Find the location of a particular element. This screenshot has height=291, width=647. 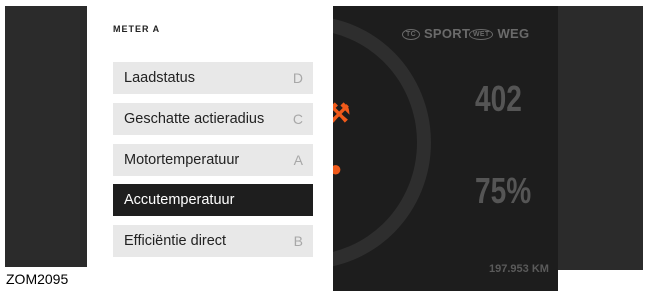

tc-icon: TC is located at coordinates (411, 34).